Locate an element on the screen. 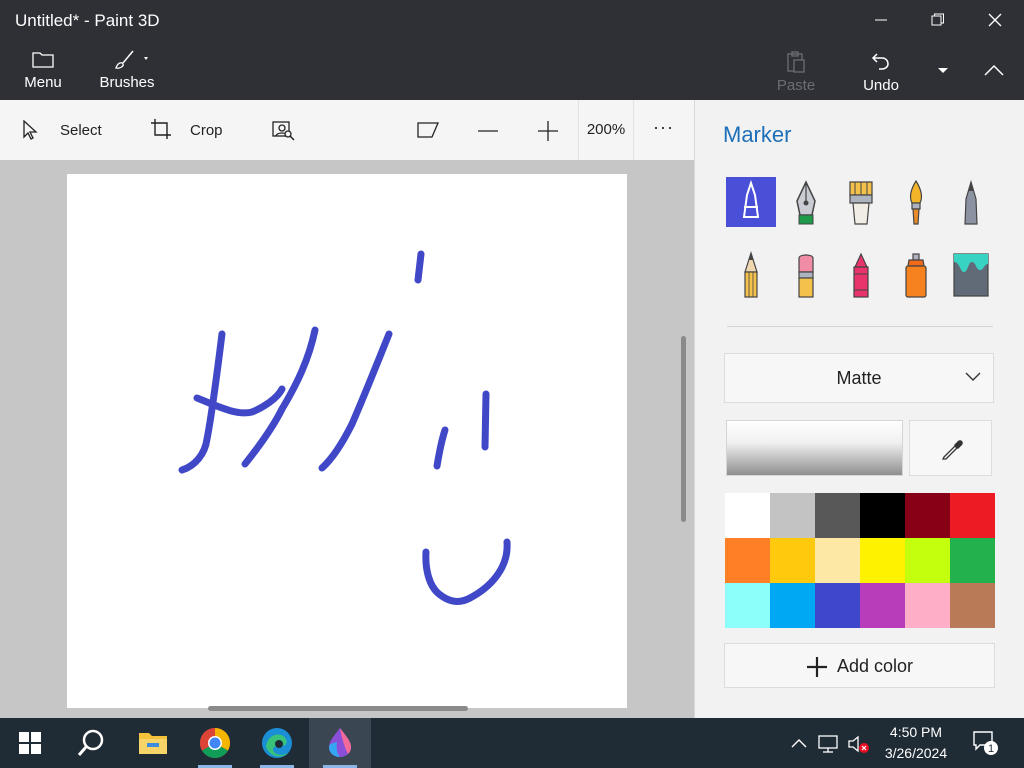 Image resolution: width=1024 pixels, height=768 pixels. edge-button is located at coordinates (277, 743).